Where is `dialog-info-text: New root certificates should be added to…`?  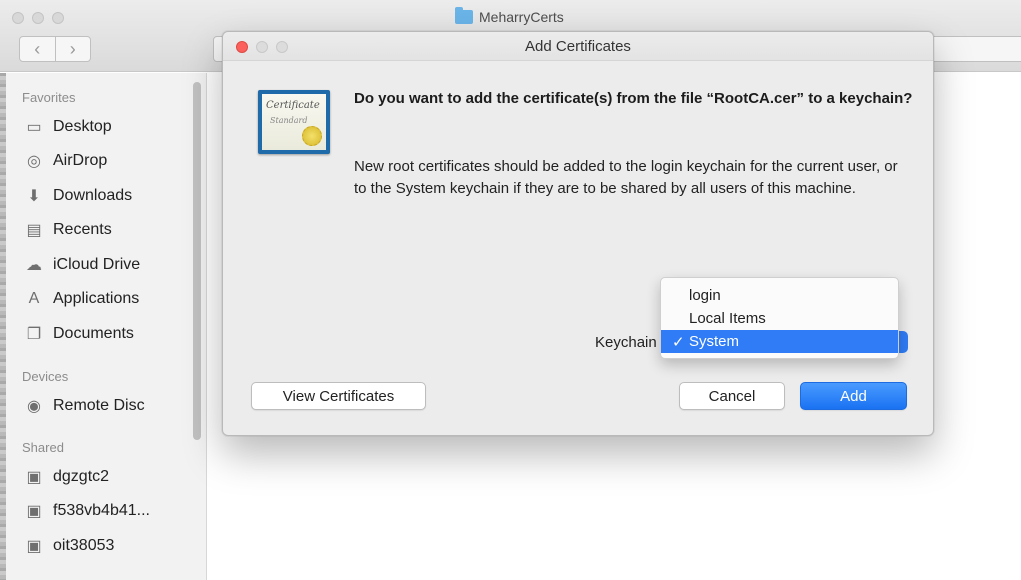 dialog-info-text: New root certificates should be added to… is located at coordinates (626, 177).